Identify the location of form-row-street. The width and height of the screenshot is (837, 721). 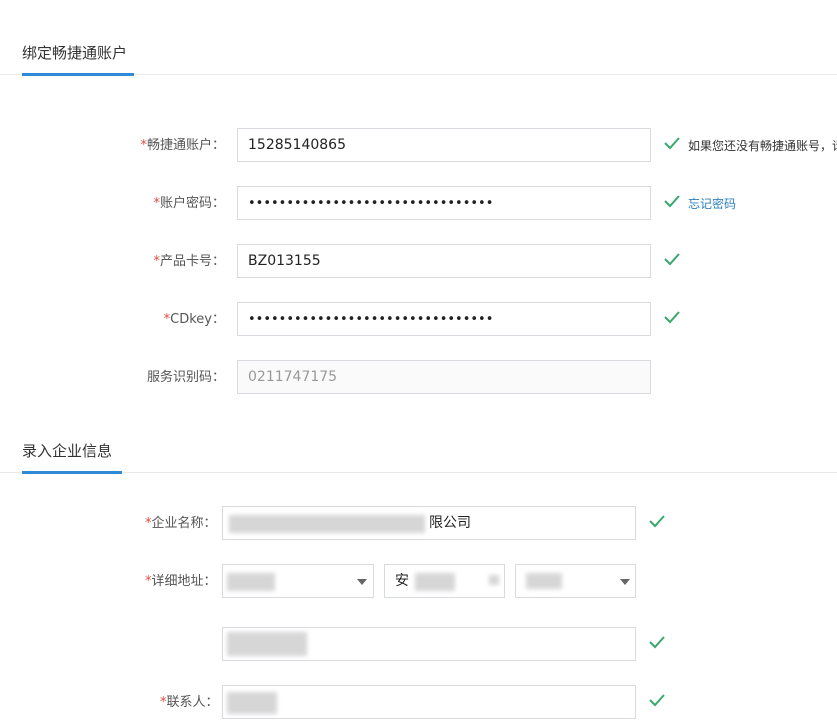
(418, 645).